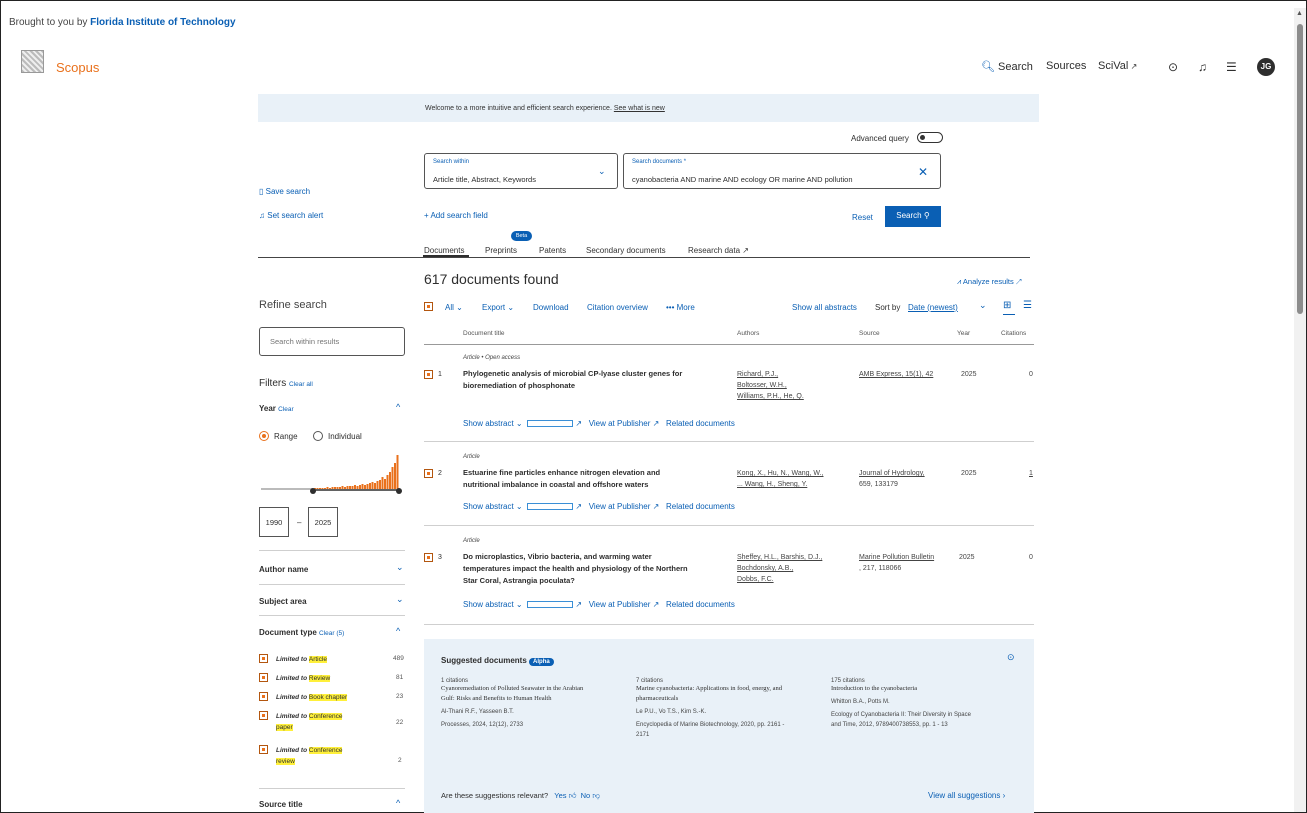 The width and height of the screenshot is (1307, 813). Describe the element at coordinates (1300, 169) in the screenshot. I see `scrollbar-thumb` at that location.